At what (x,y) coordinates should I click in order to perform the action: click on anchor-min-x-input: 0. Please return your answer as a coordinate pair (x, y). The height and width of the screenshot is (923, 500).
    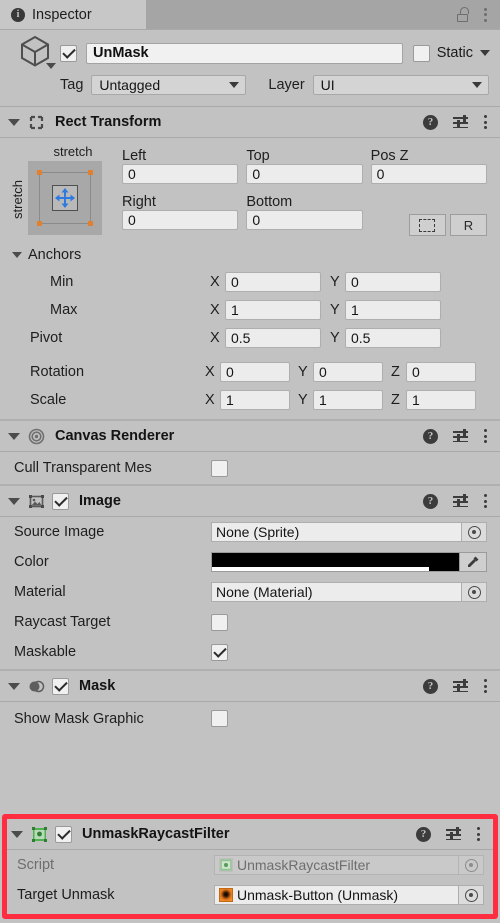
    Looking at the image, I should click on (273, 282).